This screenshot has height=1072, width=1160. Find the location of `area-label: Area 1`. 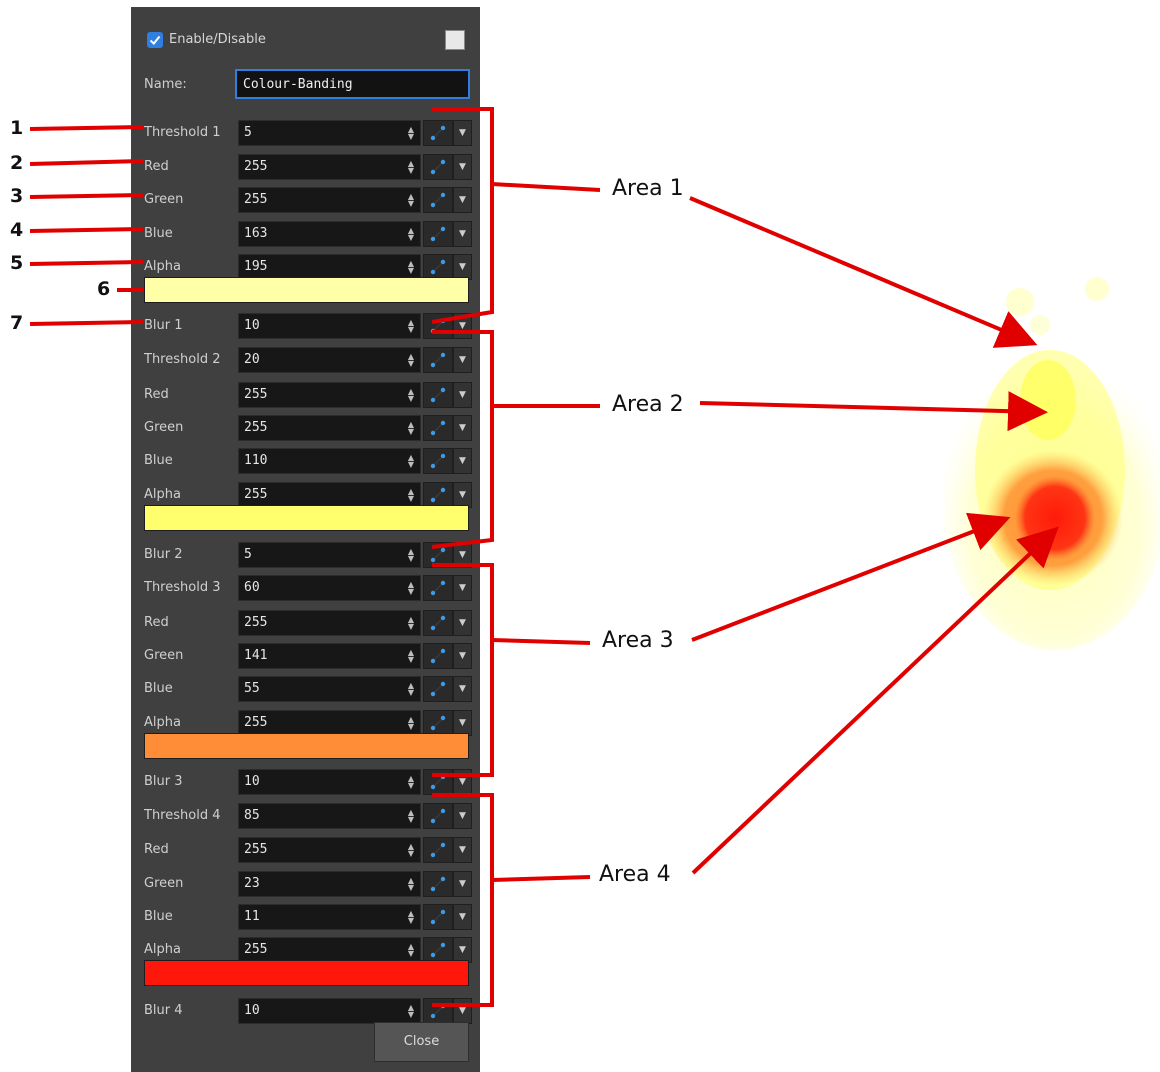

area-label: Area 1 is located at coordinates (648, 188).